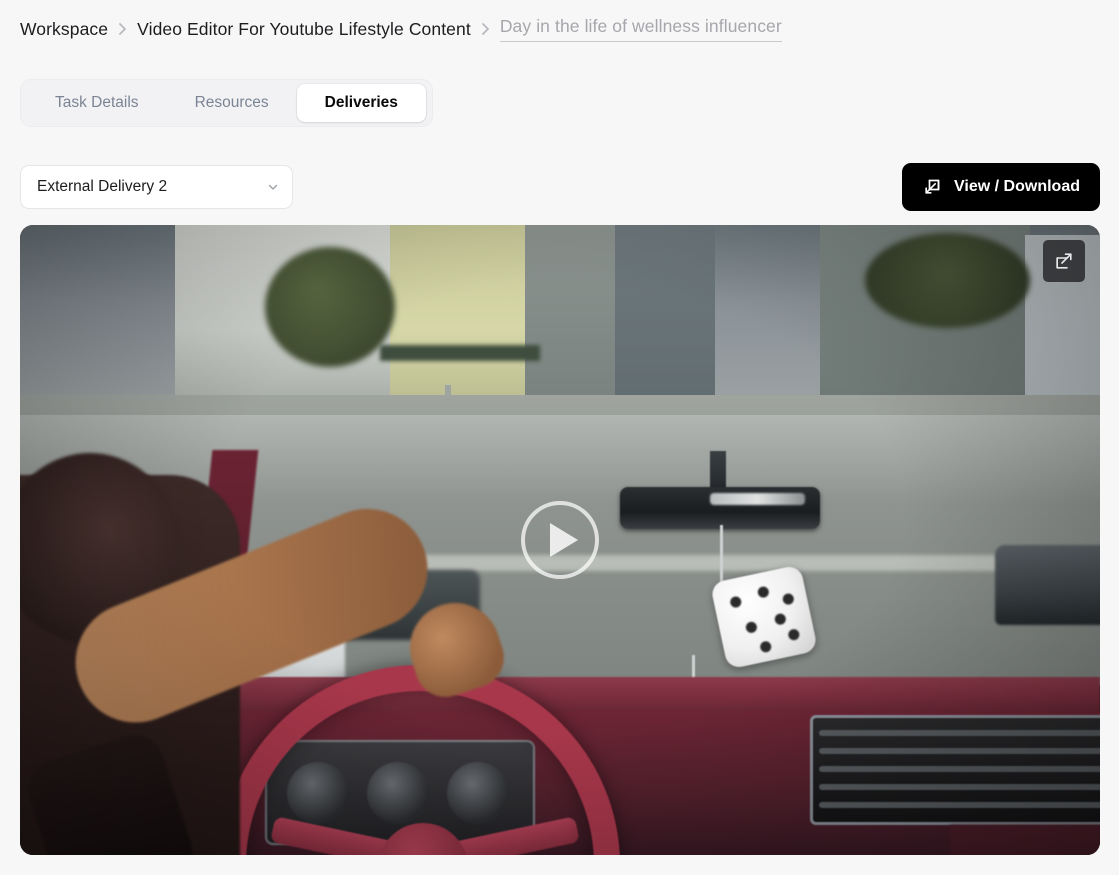  What do you see at coordinates (97, 103) in the screenshot?
I see `tab-task-details: Task Details` at bounding box center [97, 103].